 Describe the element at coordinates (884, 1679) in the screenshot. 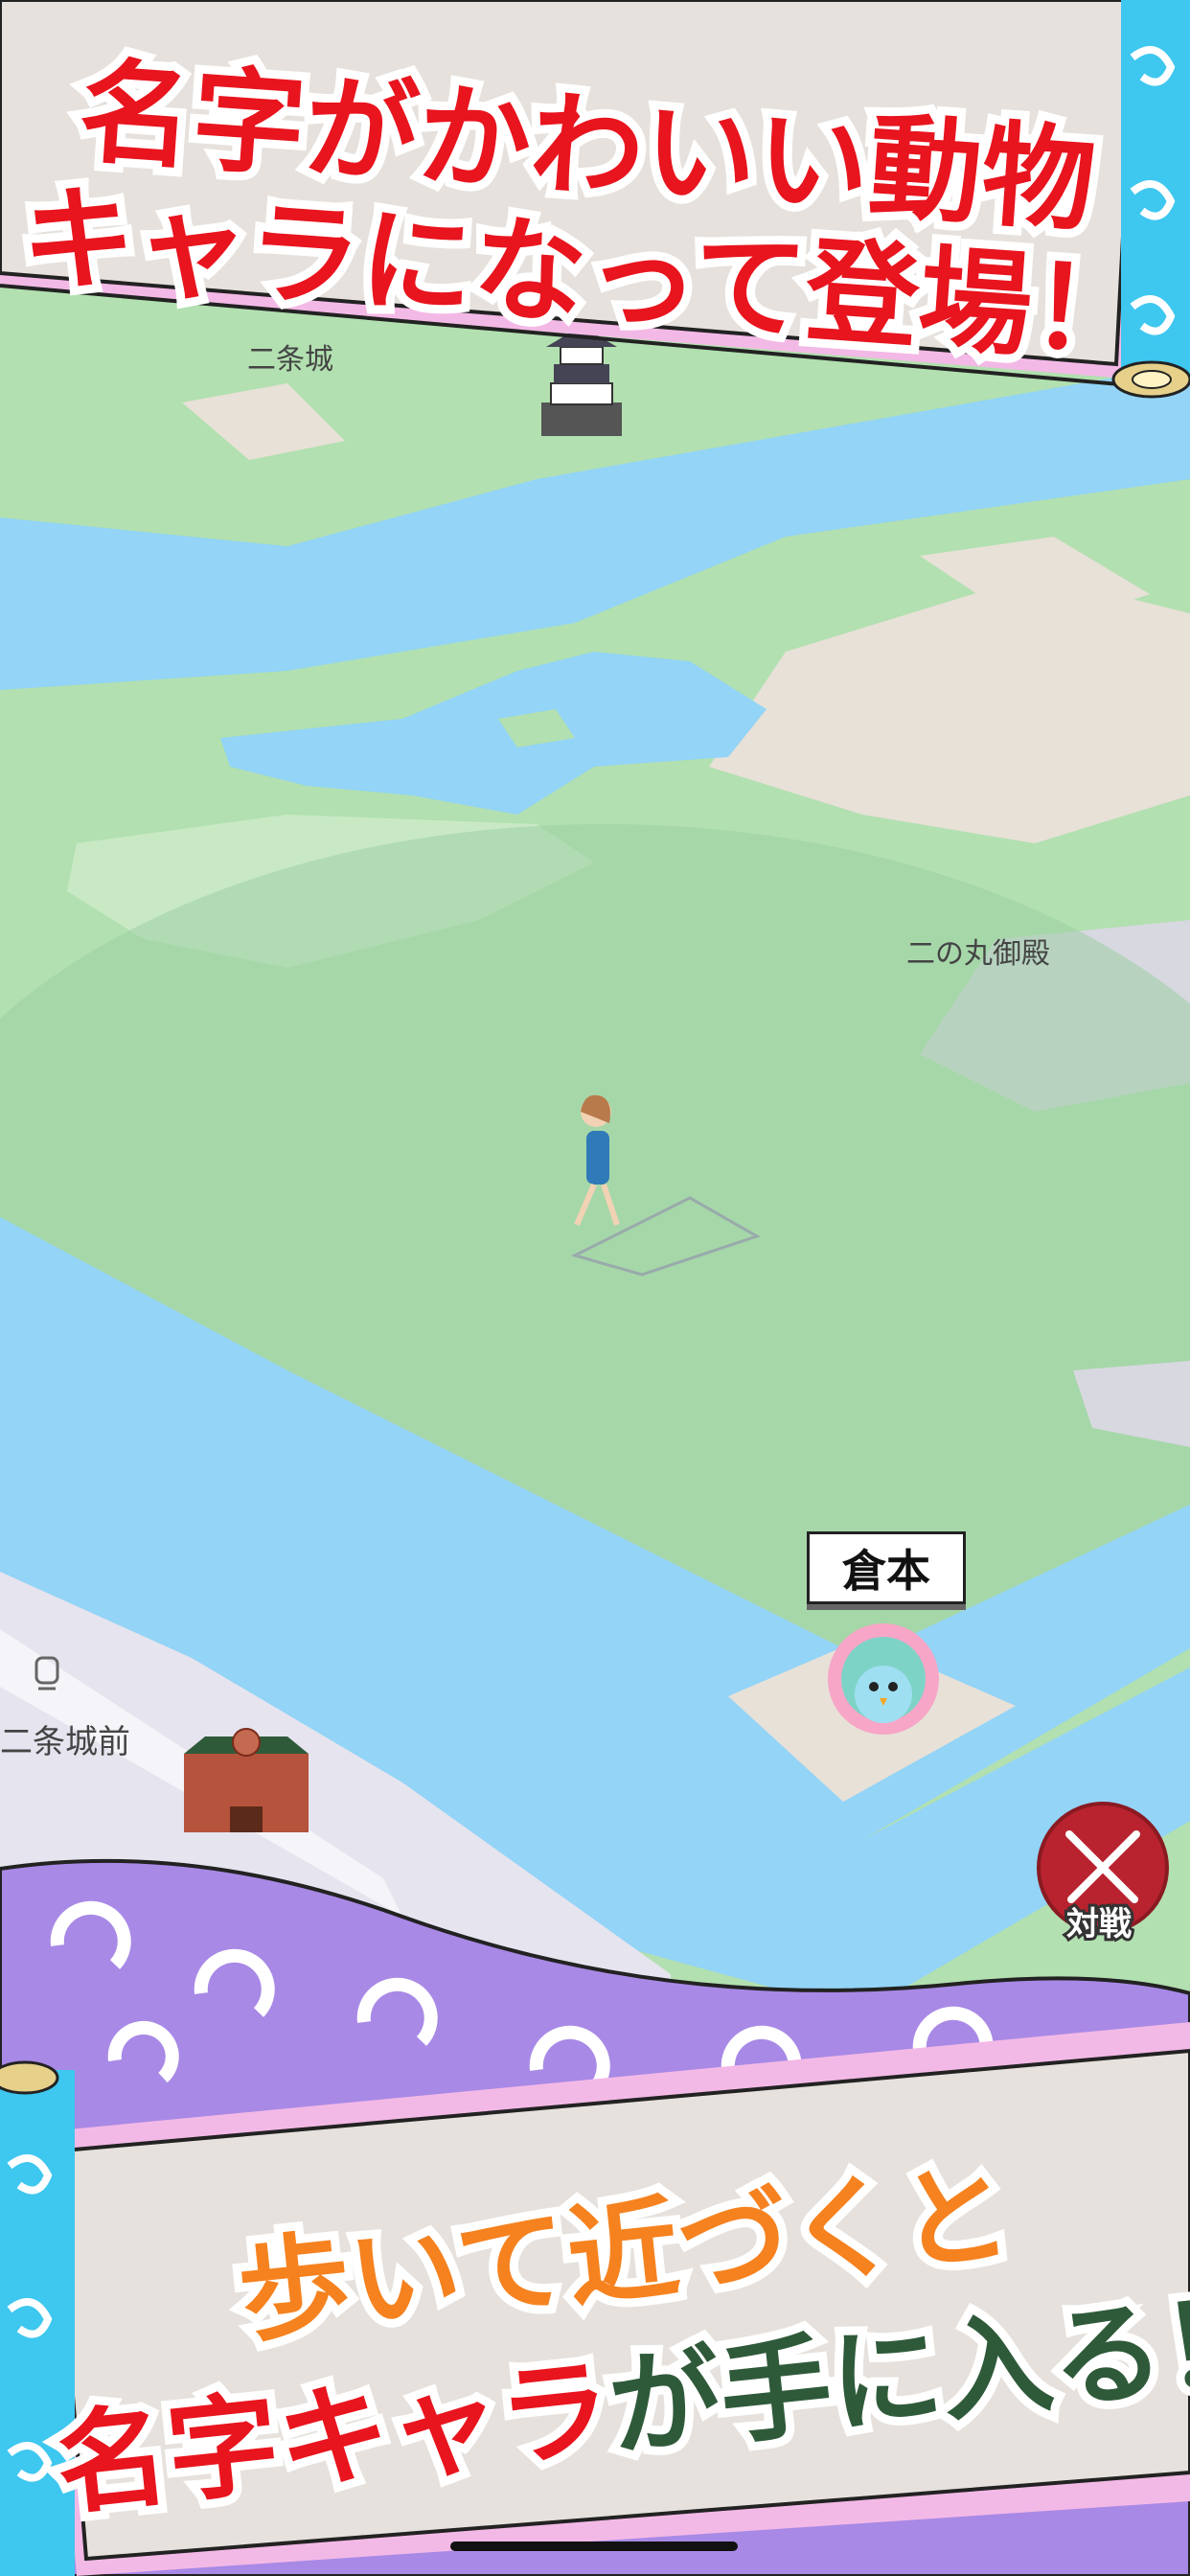

I see `peacock-character` at that location.